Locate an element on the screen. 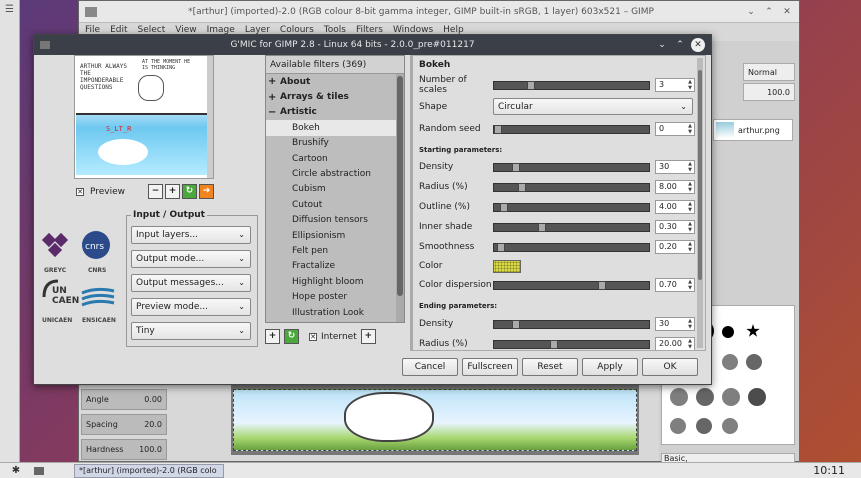 Image resolution: width=861 pixels, height=478 pixels. collapse-icon: − is located at coordinates (274, 112).